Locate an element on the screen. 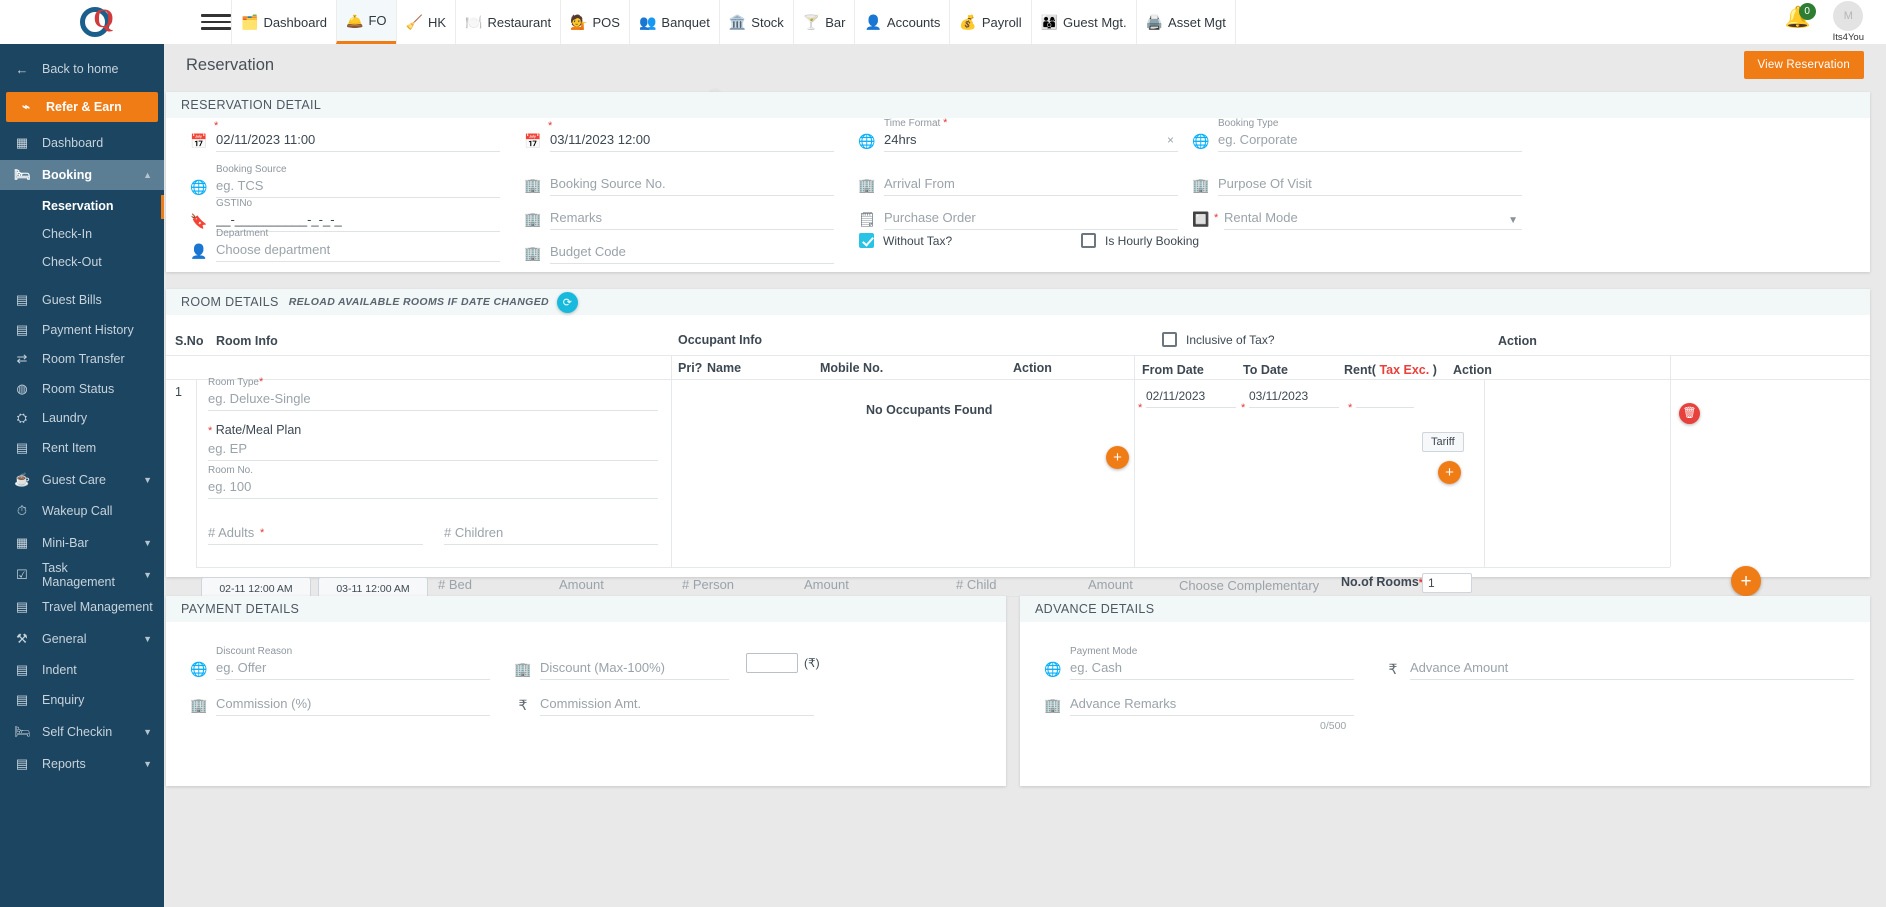  extra-person-amount-field is located at coordinates (859, 584).